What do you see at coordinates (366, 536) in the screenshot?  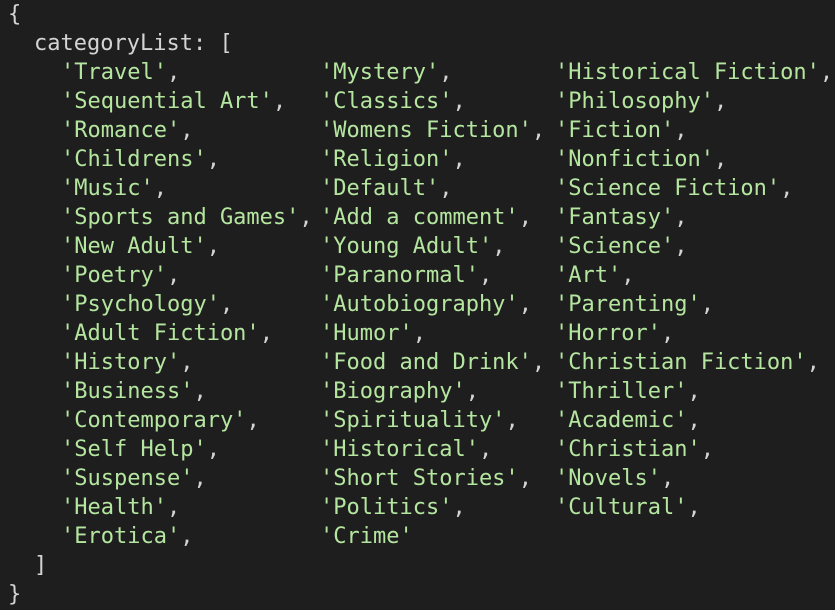 I see `category-item: 'Crime'` at bounding box center [366, 536].